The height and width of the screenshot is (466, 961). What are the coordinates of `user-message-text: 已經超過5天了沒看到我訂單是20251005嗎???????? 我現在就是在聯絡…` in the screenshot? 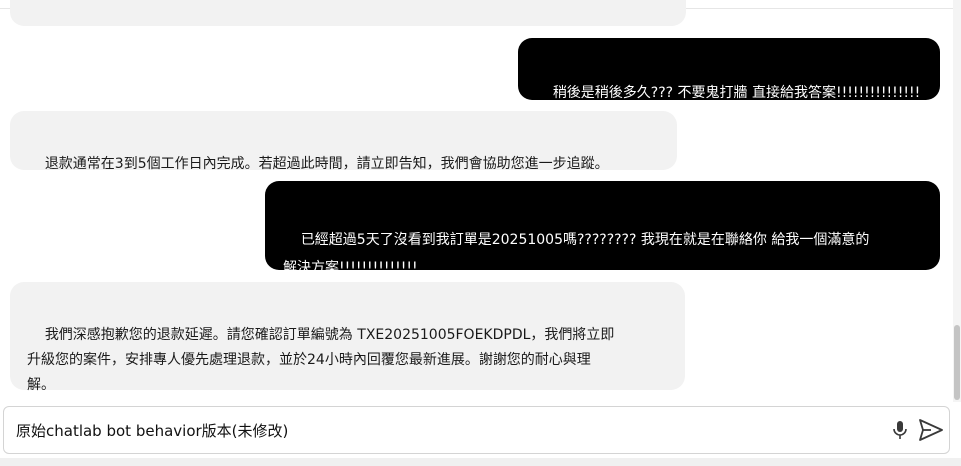 It's located at (576, 254).